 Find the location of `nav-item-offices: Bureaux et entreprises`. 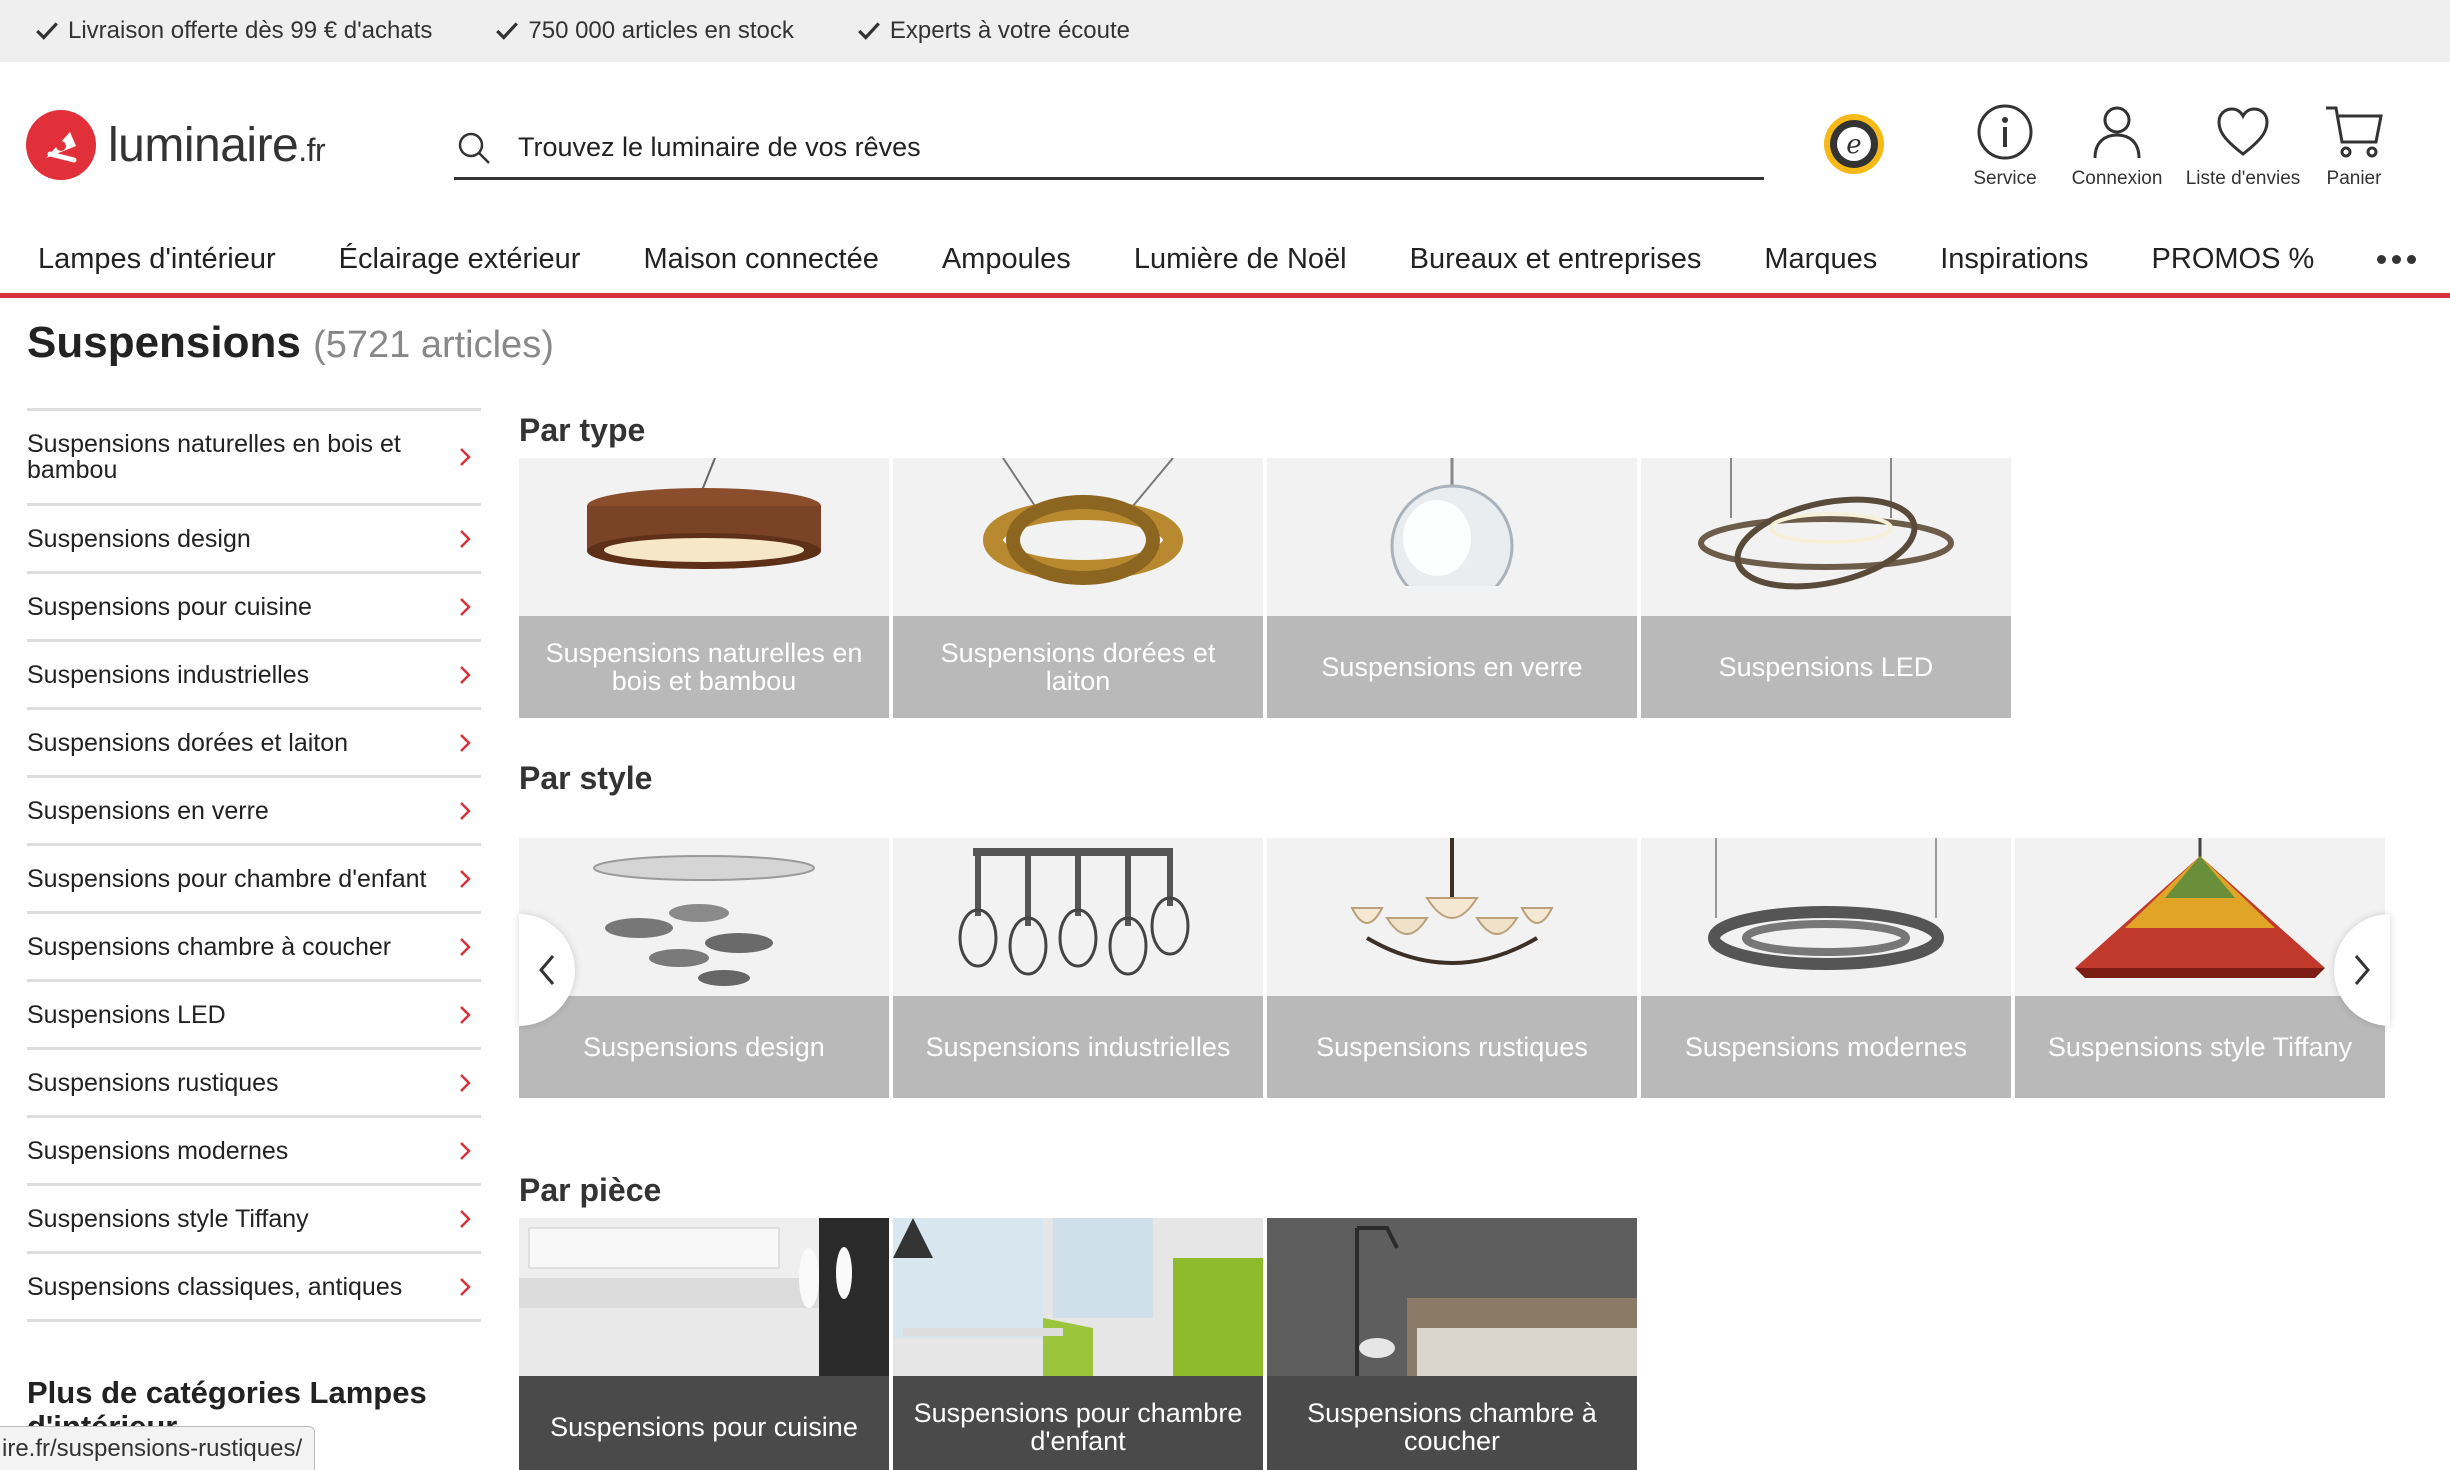

nav-item-offices: Bureaux et entreprises is located at coordinates (1556, 259).